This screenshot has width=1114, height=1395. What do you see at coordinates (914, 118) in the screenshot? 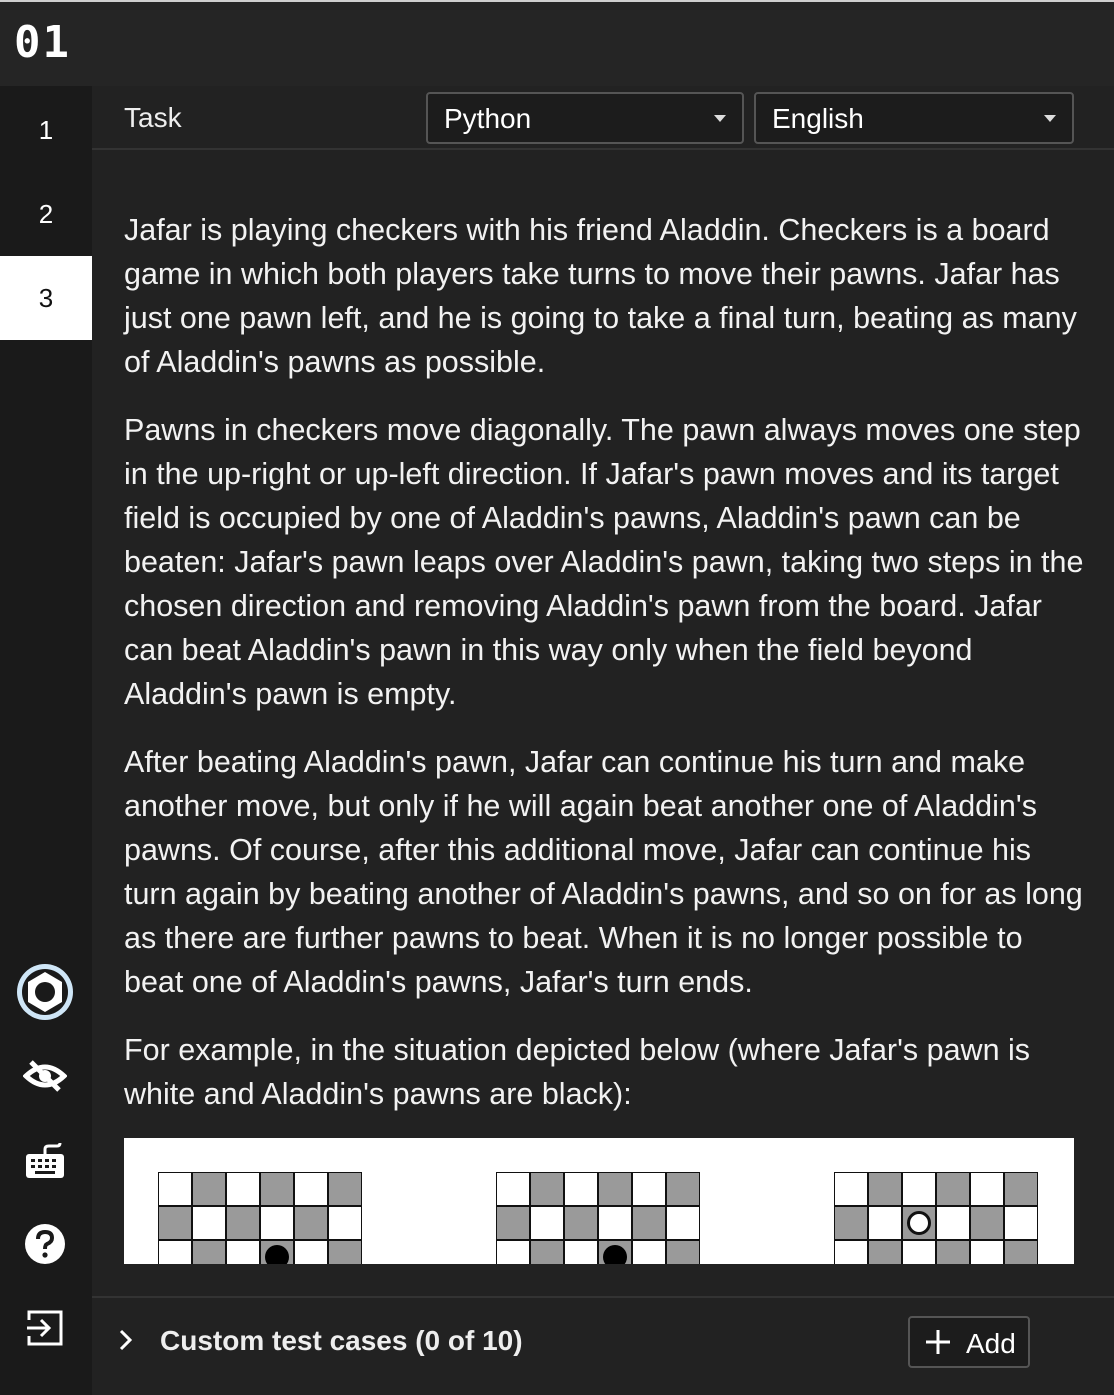
I see `language-select: English` at bounding box center [914, 118].